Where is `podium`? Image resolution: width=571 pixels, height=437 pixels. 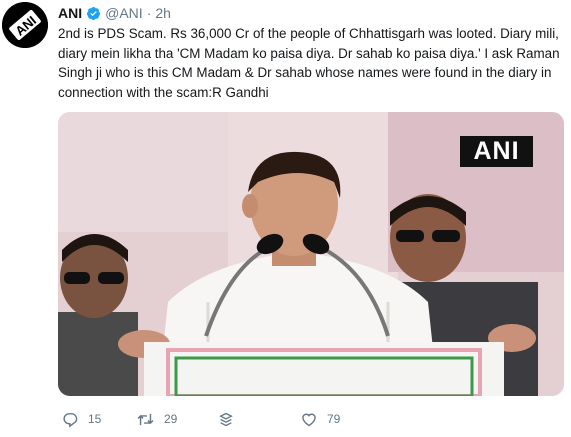 podium is located at coordinates (324, 369).